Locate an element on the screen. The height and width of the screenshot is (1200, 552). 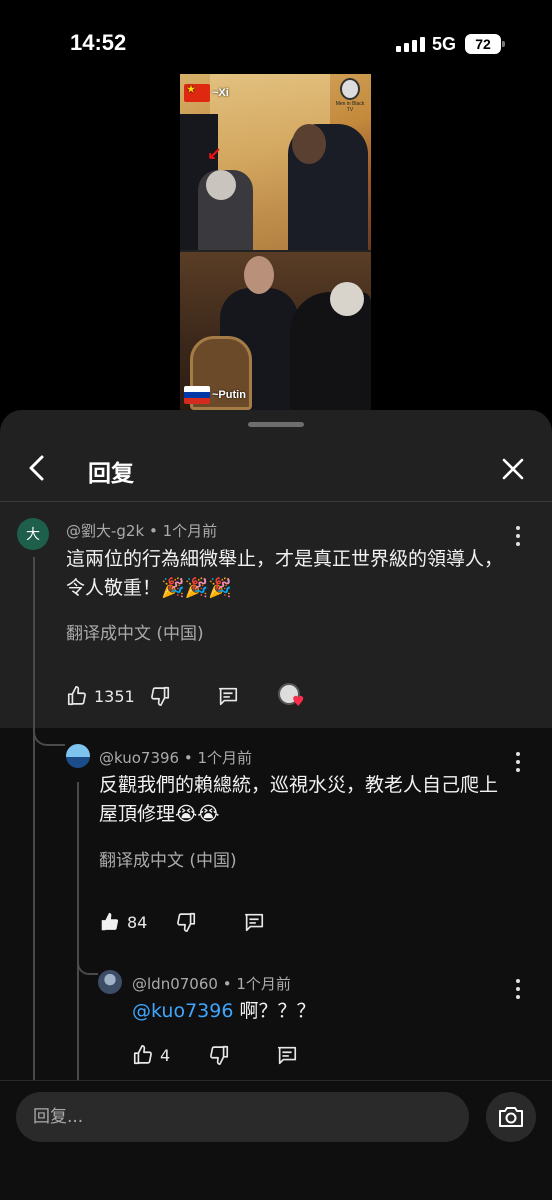
comment-actions: 4 is located at coordinates (215, 1055).